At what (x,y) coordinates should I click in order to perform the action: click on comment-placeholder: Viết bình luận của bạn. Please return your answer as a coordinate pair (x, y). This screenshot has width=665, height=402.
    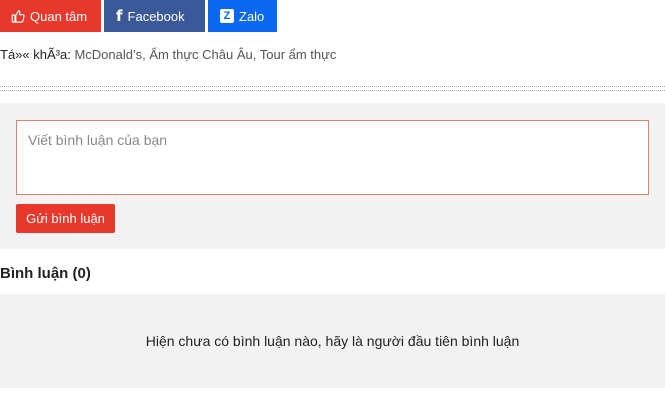
    Looking at the image, I should click on (98, 140).